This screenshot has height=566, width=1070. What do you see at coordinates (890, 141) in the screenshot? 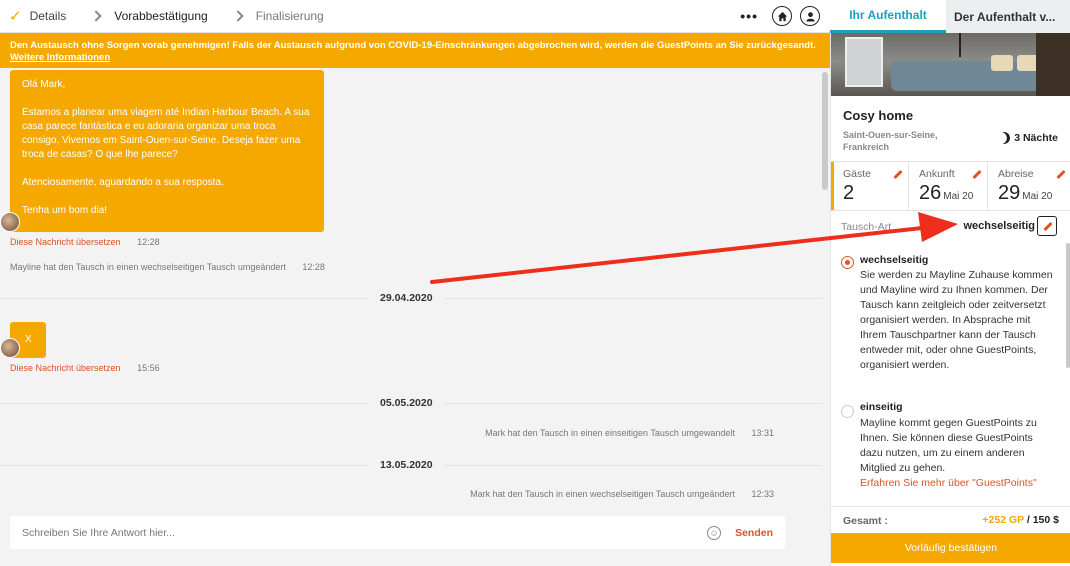
I see `home-location: Saint-Ouen-sur-Seine, Frankreich` at bounding box center [890, 141].